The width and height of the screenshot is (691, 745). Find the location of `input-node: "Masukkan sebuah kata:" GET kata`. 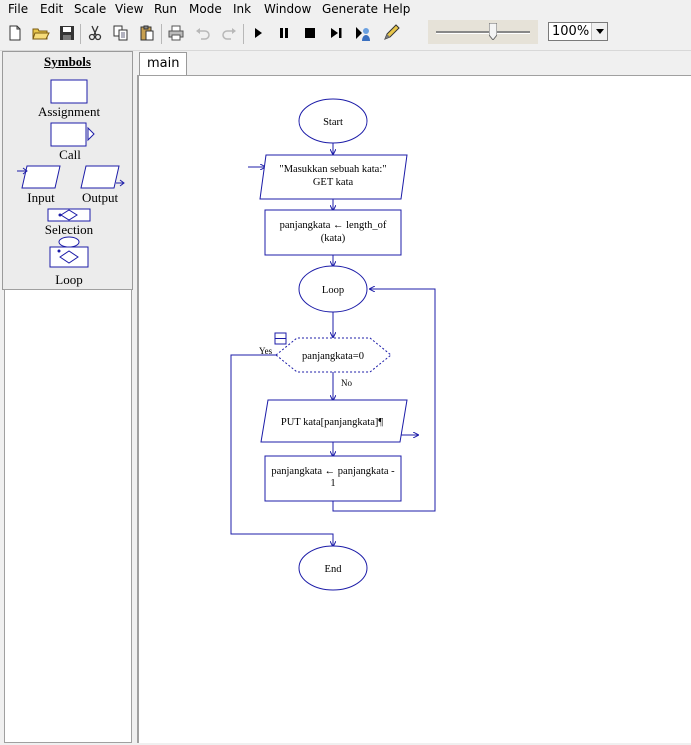

input-node: "Masukkan sebuah kata:" GET kata is located at coordinates (333, 177).